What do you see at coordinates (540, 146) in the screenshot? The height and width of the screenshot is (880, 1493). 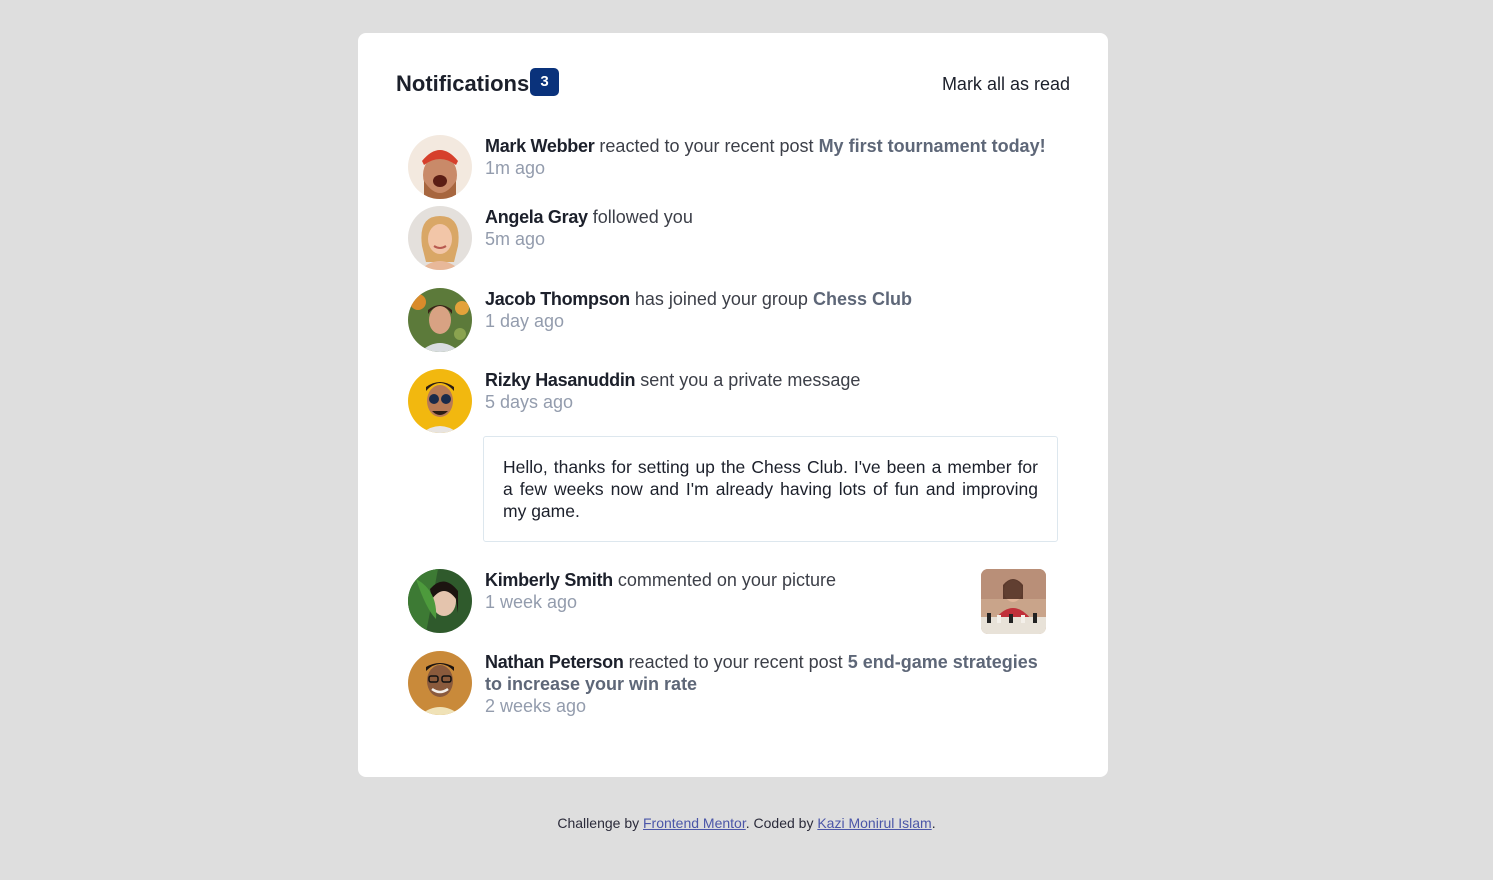 I see `user-name: Mark Webber` at bounding box center [540, 146].